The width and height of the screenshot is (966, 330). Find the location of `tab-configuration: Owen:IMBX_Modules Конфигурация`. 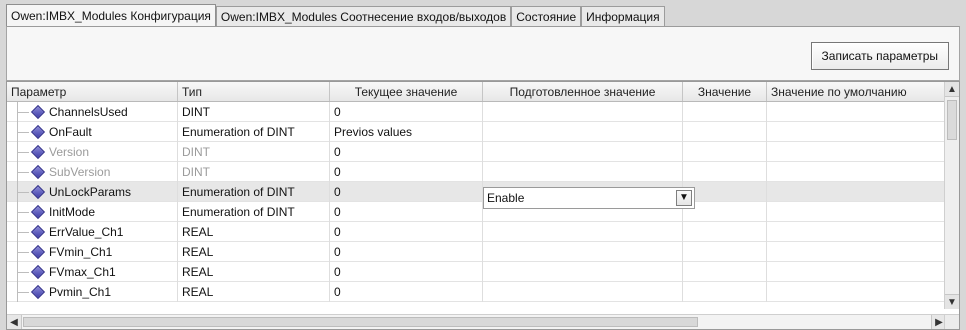

tab-configuration: Owen:IMBX_Modules Конфигурация is located at coordinates (111, 15).